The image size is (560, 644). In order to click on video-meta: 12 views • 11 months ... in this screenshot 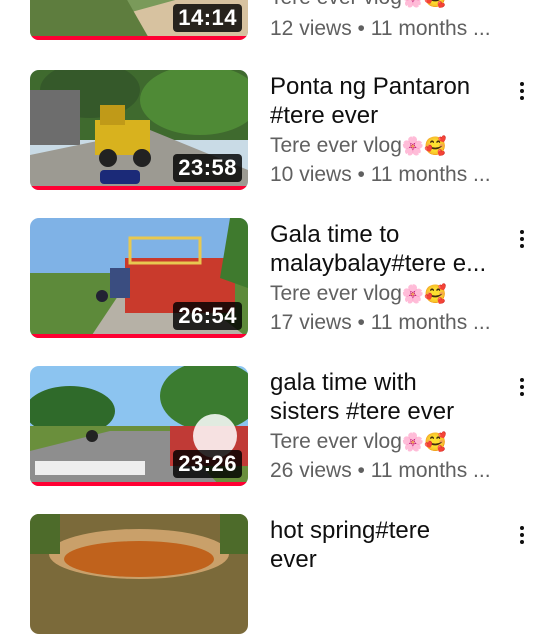, I will do `click(380, 28)`.